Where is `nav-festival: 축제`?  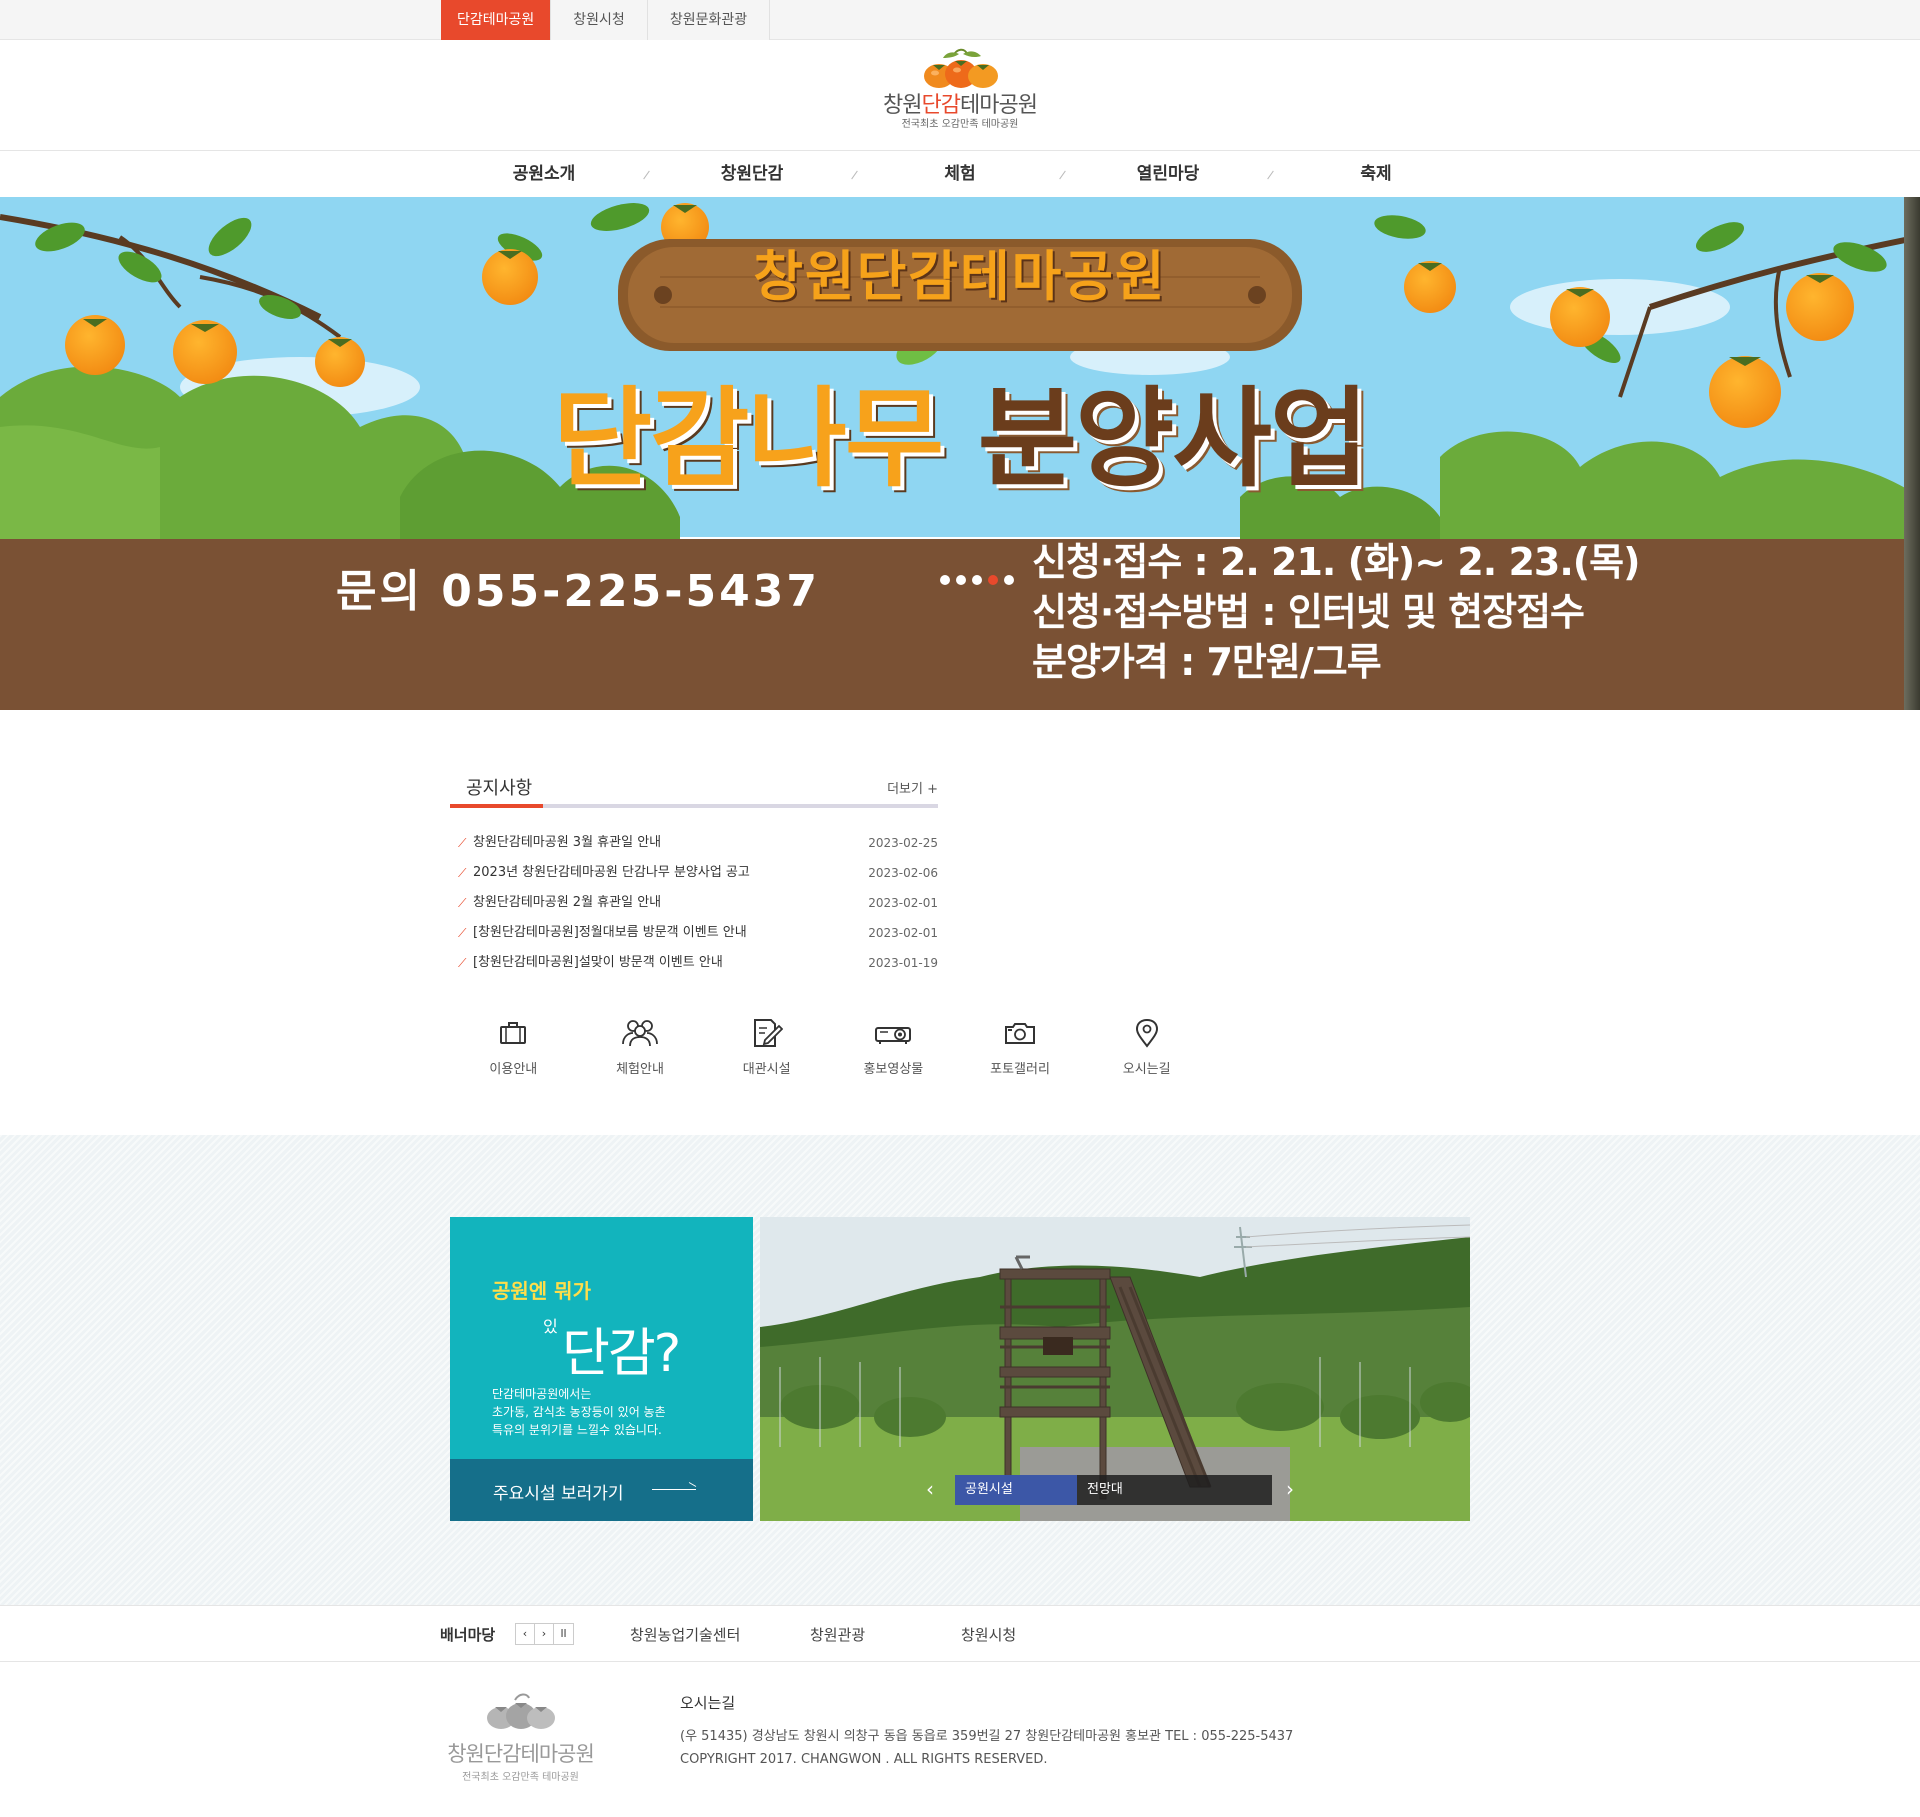
nav-festival: 축제 is located at coordinates (1376, 174).